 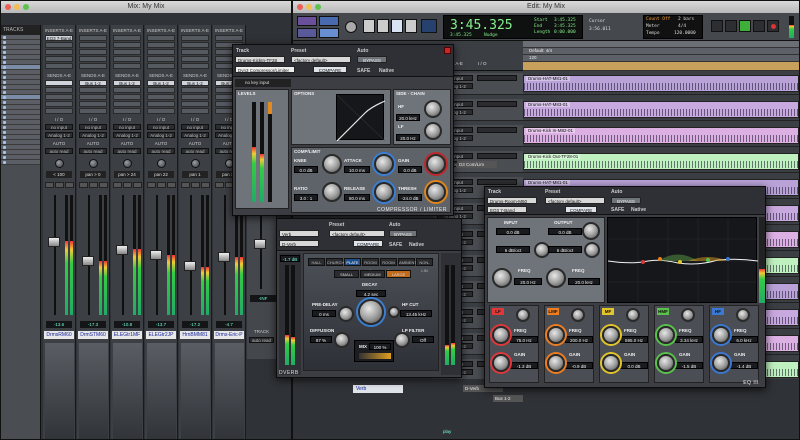 What do you see at coordinates (383, 26) in the screenshot?
I see `selector-tool-icon` at bounding box center [383, 26].